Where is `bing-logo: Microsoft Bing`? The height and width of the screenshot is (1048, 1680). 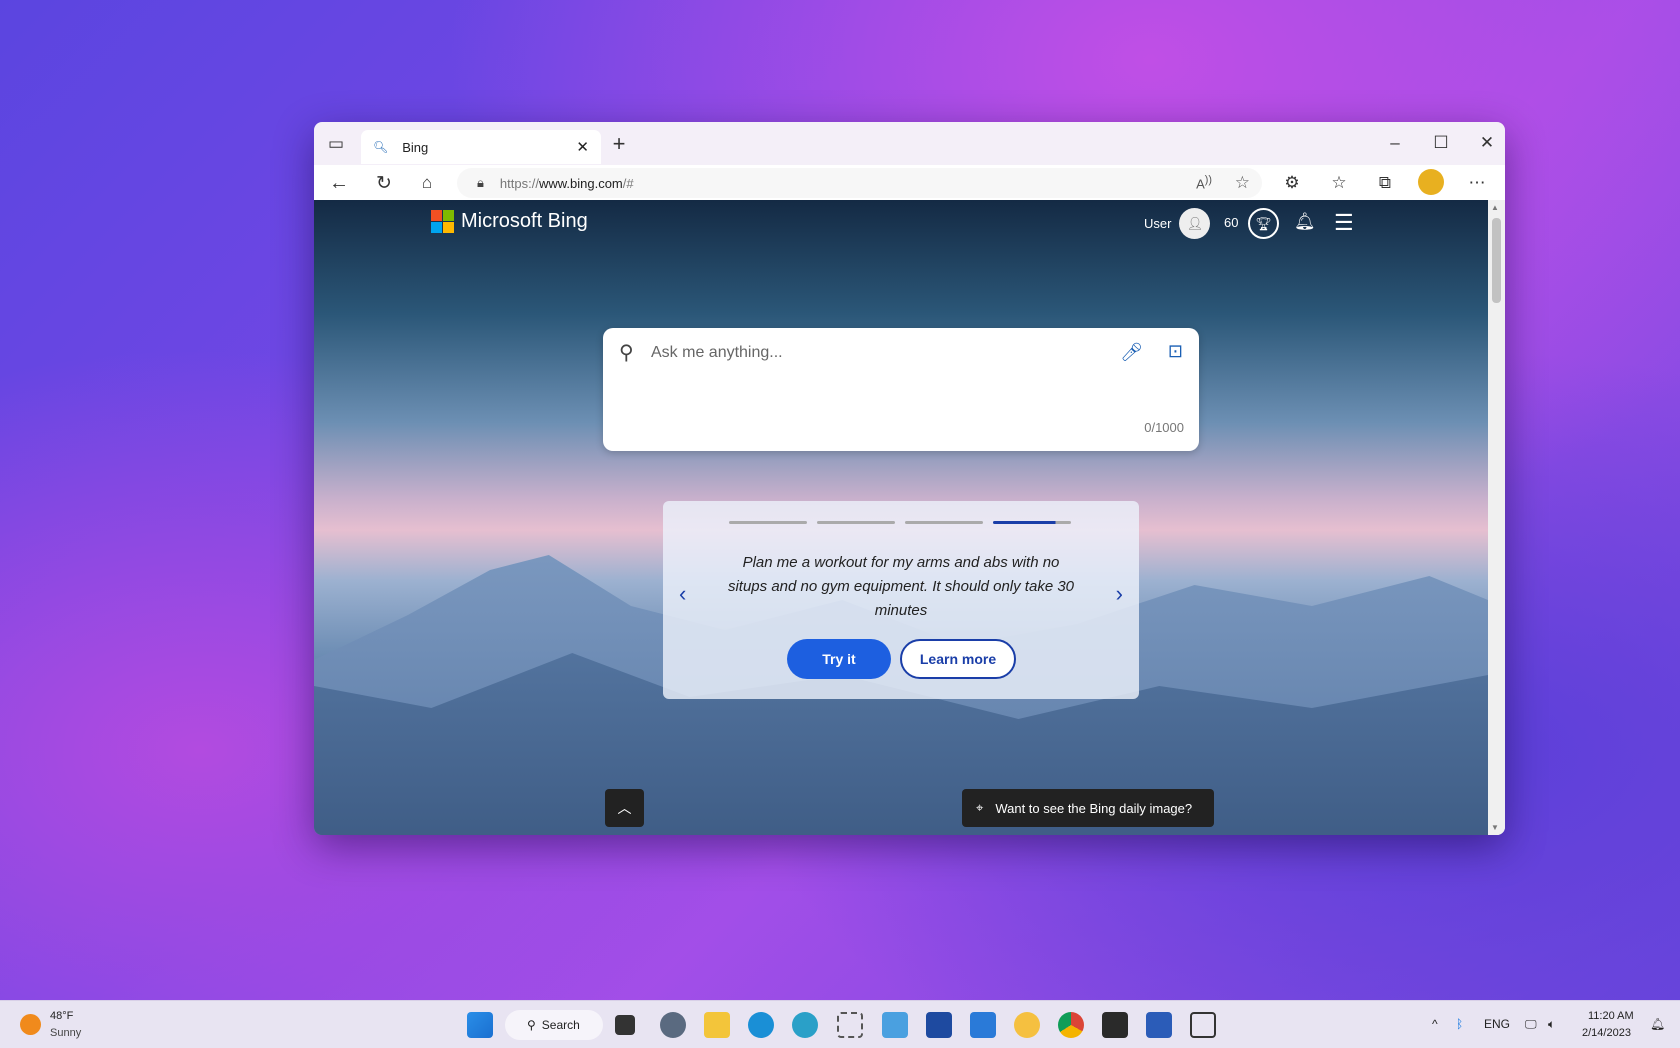
bing-logo: Microsoft Bing is located at coordinates (509, 221).